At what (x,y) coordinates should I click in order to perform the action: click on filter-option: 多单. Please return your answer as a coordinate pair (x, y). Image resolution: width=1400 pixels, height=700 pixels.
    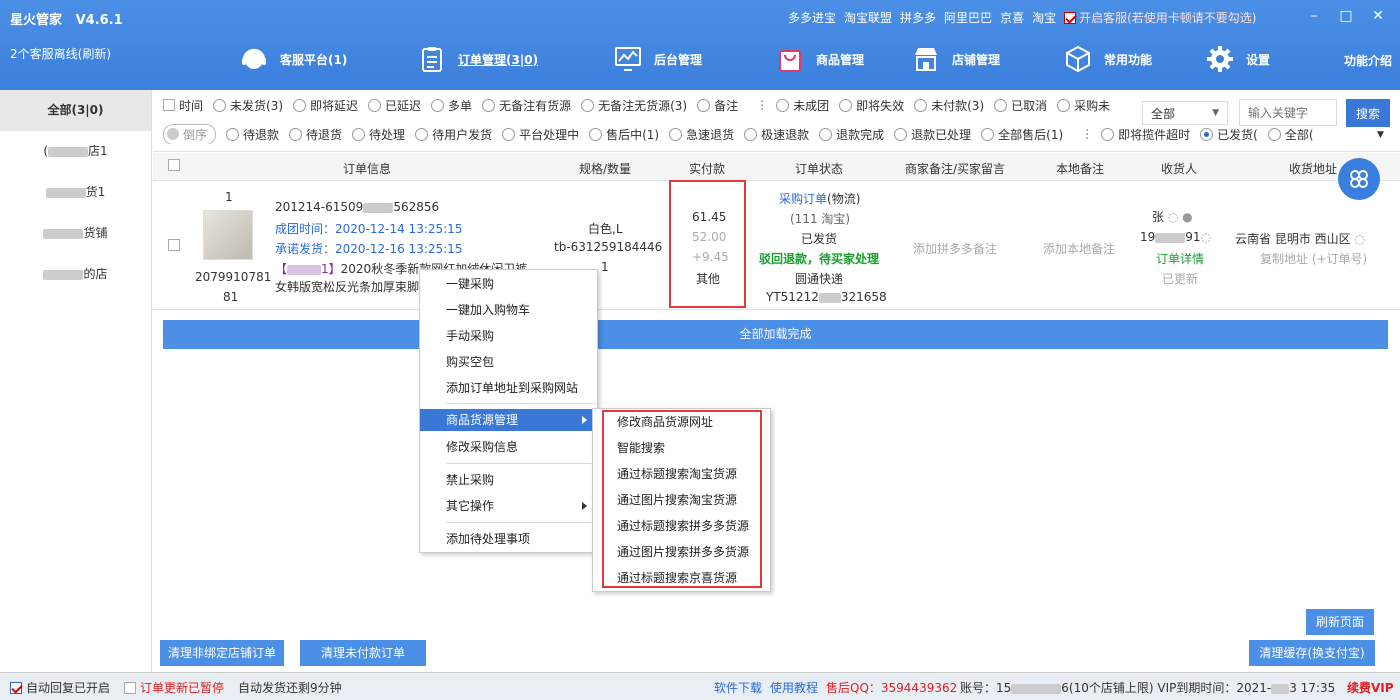
    Looking at the image, I should click on (451, 105).